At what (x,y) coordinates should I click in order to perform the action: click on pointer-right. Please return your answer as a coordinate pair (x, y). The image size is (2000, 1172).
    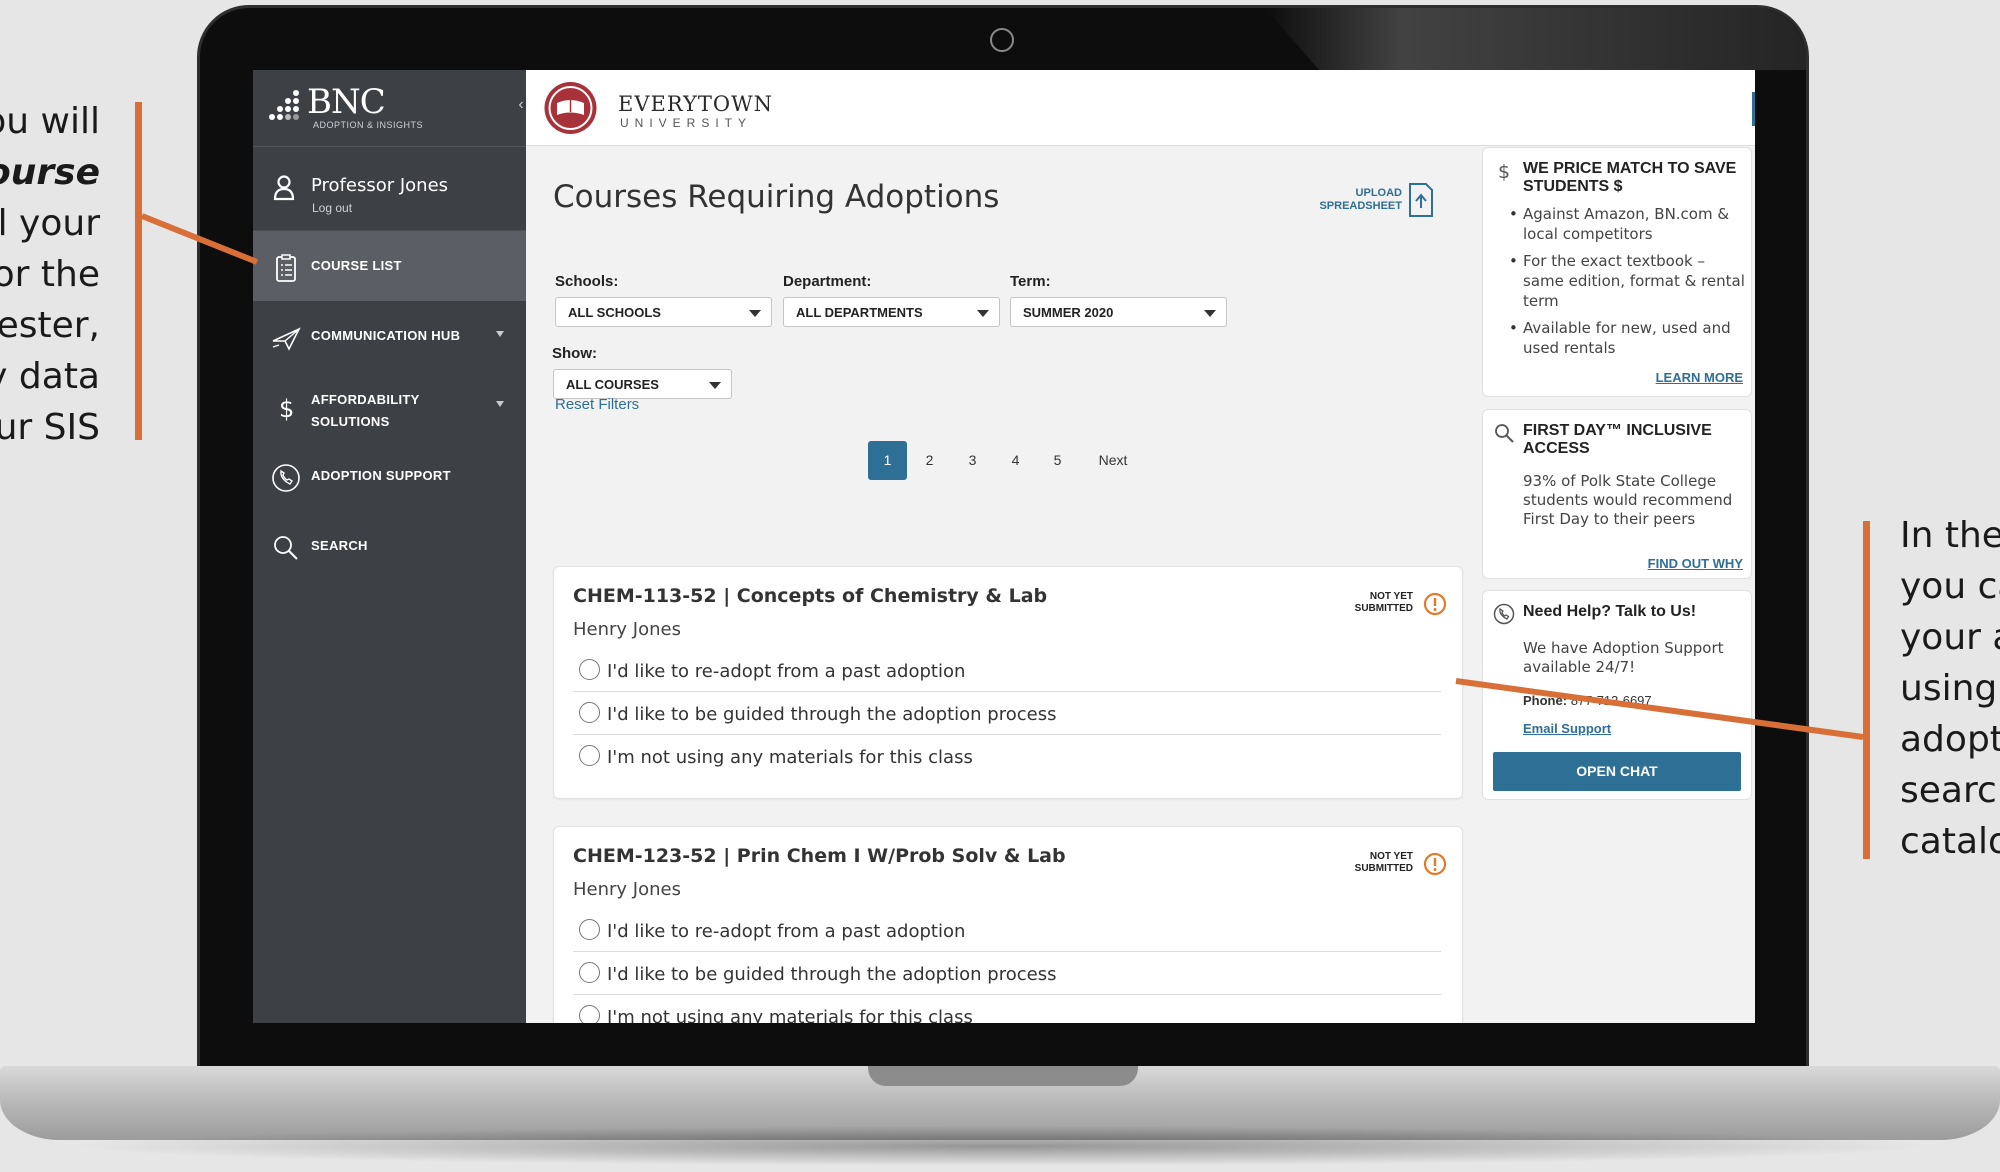
    Looking at the image, I should click on (1659, 709).